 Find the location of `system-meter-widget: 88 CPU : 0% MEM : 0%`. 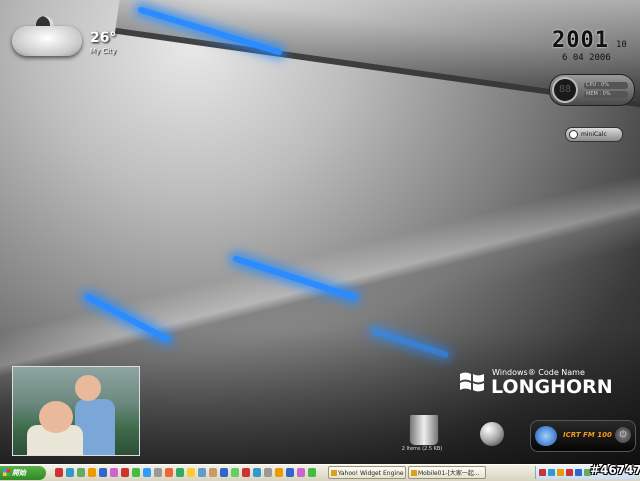

system-meter-widget: 88 CPU : 0% MEM : 0% is located at coordinates (592, 90).